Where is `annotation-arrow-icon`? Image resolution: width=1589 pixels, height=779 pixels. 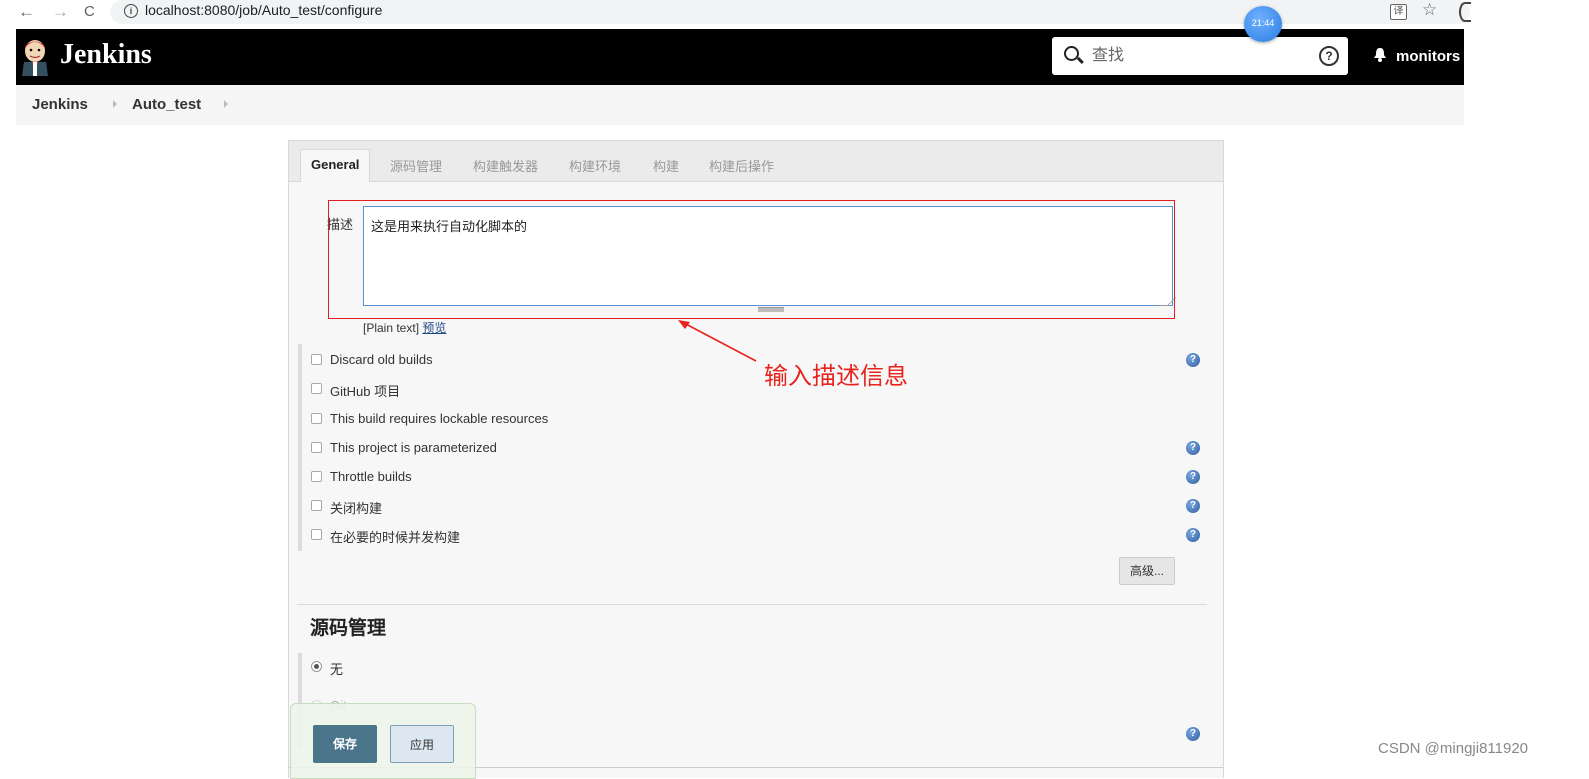
annotation-arrow-icon is located at coordinates (717, 341).